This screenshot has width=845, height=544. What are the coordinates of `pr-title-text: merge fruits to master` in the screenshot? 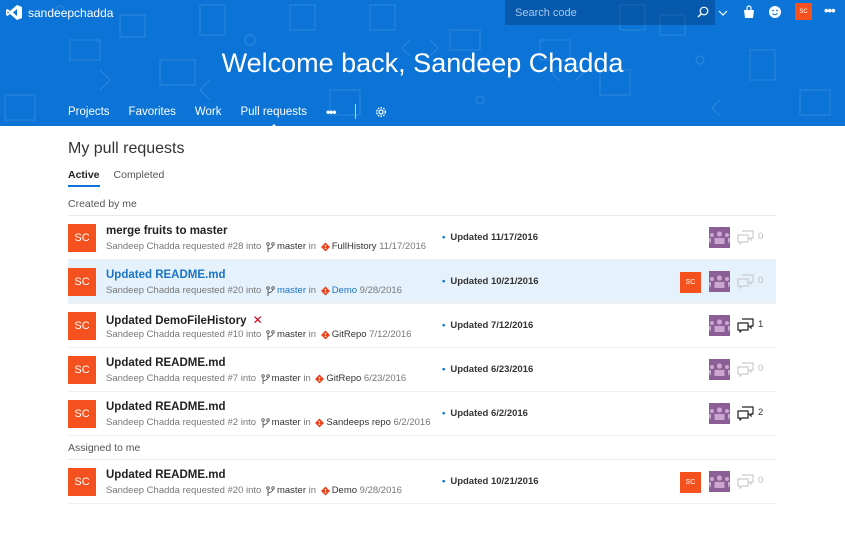 It's located at (166, 231).